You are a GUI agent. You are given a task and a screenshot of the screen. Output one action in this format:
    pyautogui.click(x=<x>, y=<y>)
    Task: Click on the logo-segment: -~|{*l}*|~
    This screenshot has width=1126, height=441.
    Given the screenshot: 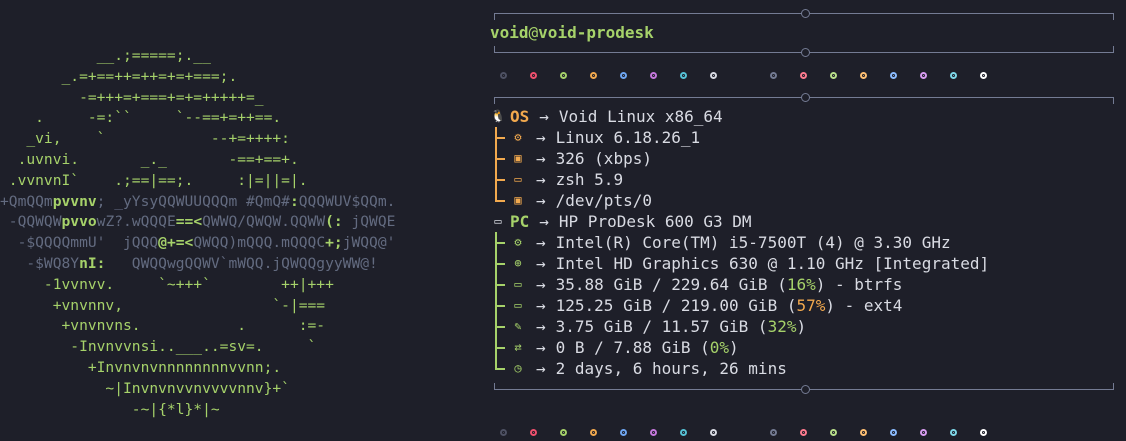 What is the action you would take?
    pyautogui.click(x=110, y=409)
    